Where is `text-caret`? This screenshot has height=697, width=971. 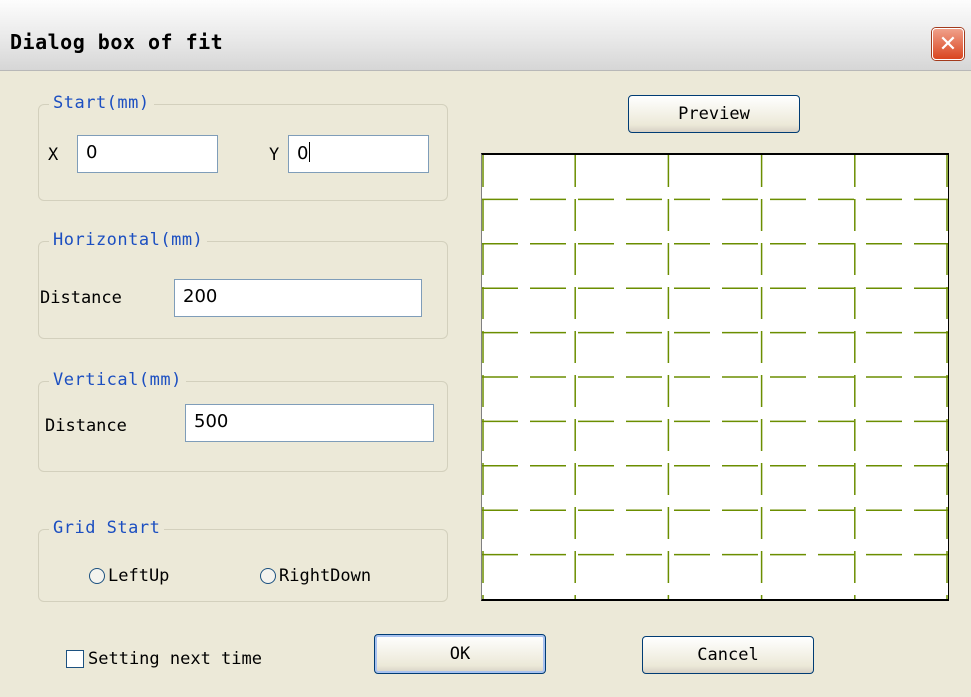 text-caret is located at coordinates (310, 152).